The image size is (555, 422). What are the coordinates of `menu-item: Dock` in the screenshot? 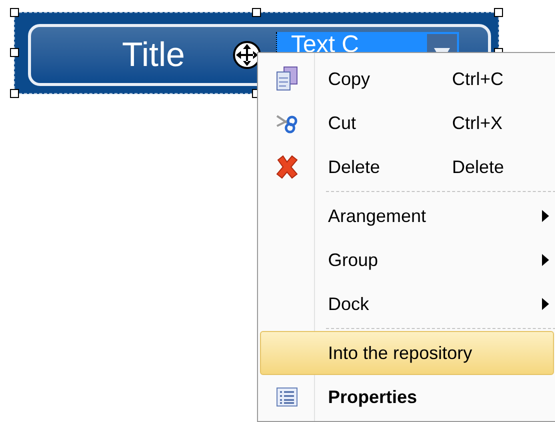 It's located at (407, 304).